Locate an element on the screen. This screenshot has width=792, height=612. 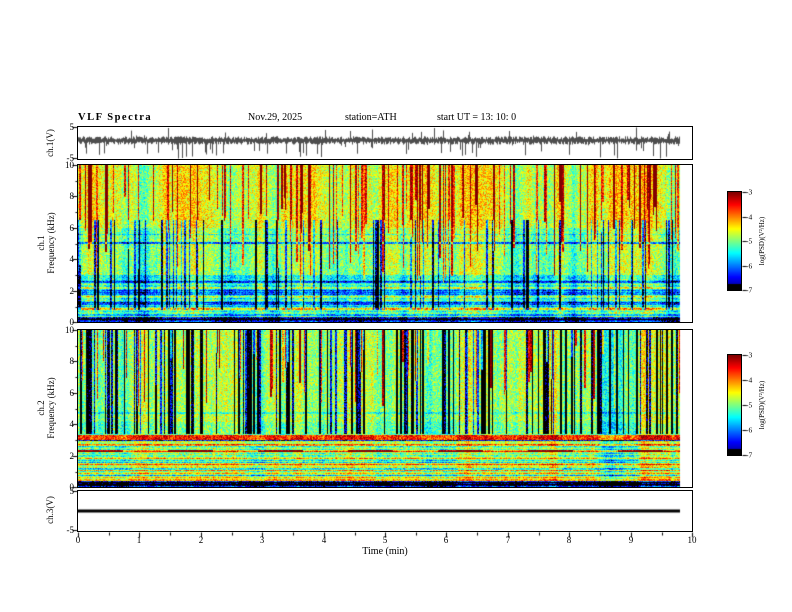
ch2-spec-tick-label: 6 is located at coordinates (72, 393).